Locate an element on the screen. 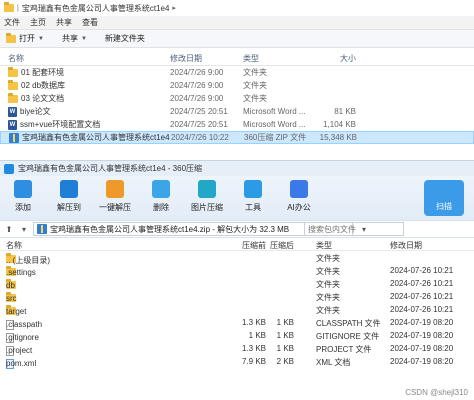 This screenshot has width=474, height=400. dropdown-icon: ▾ is located at coordinates (24, 229).